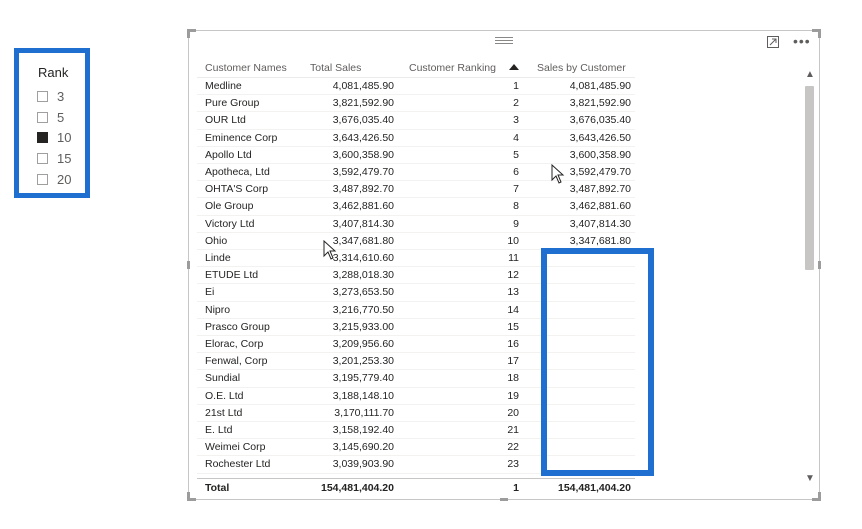 The image size is (862, 529). I want to click on cell-total-sales: 3,215,933.00, so click(363, 326).